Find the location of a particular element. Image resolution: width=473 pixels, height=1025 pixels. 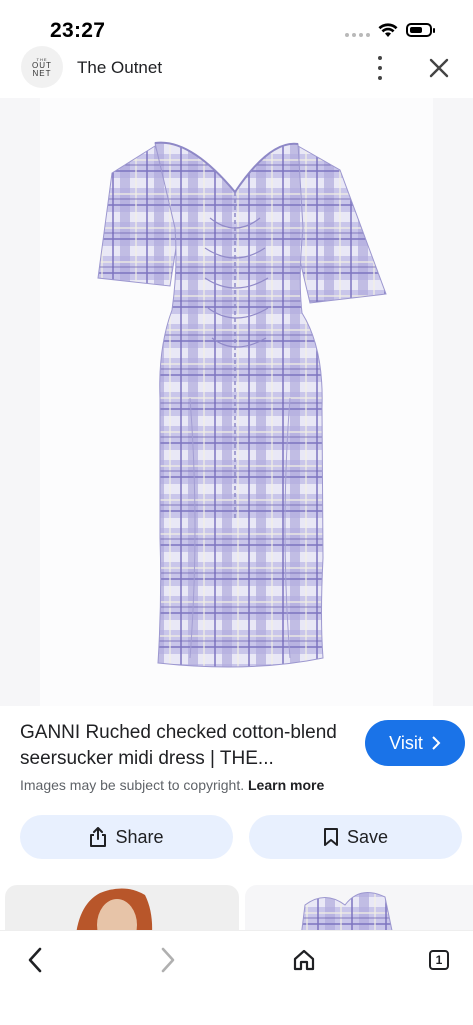

more-options-icon is located at coordinates (380, 68).